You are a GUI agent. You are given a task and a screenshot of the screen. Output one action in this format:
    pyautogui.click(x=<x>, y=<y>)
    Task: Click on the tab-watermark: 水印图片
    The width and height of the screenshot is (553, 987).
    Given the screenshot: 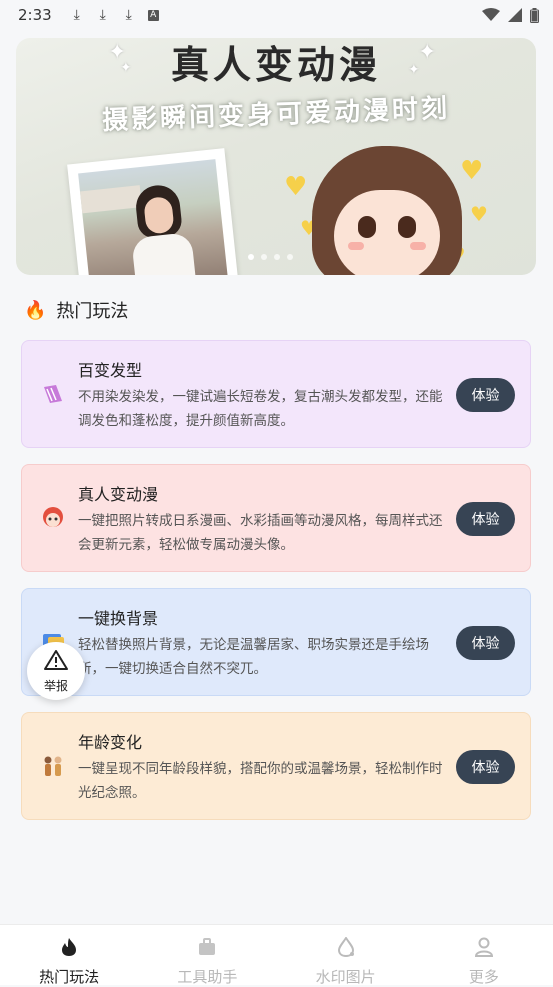 What is the action you would take?
    pyautogui.click(x=346, y=955)
    